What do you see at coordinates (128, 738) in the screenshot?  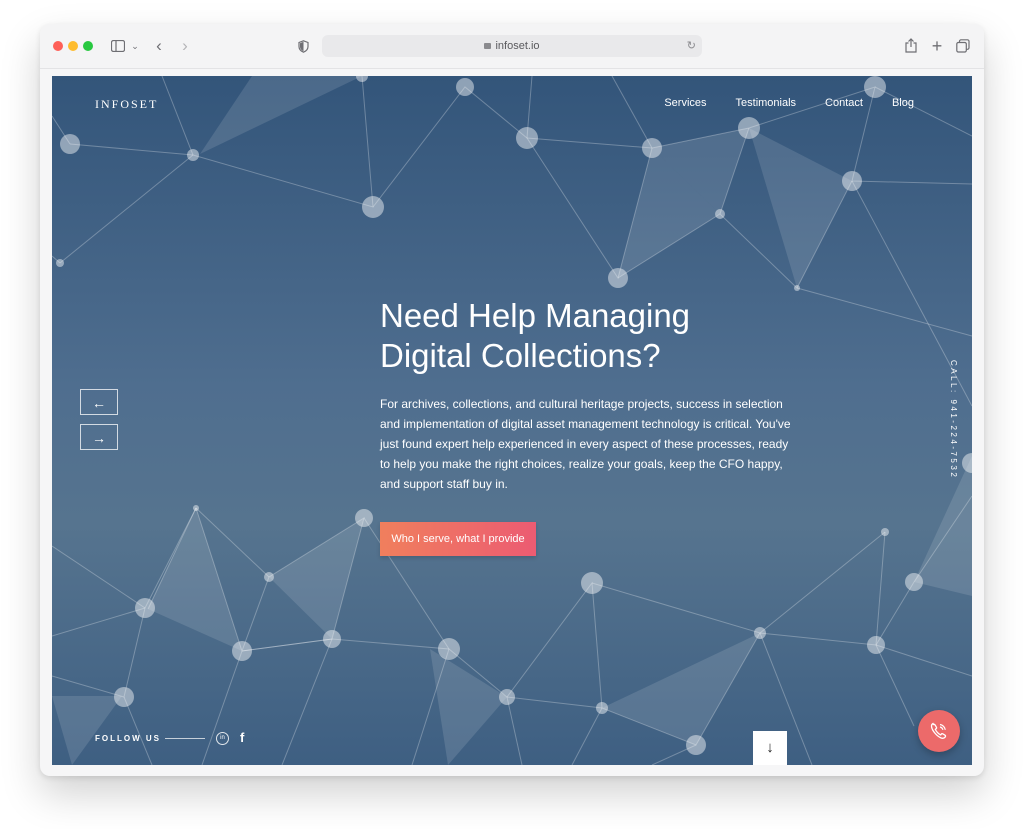 I see `follow-us-label: FOLLOW US` at bounding box center [128, 738].